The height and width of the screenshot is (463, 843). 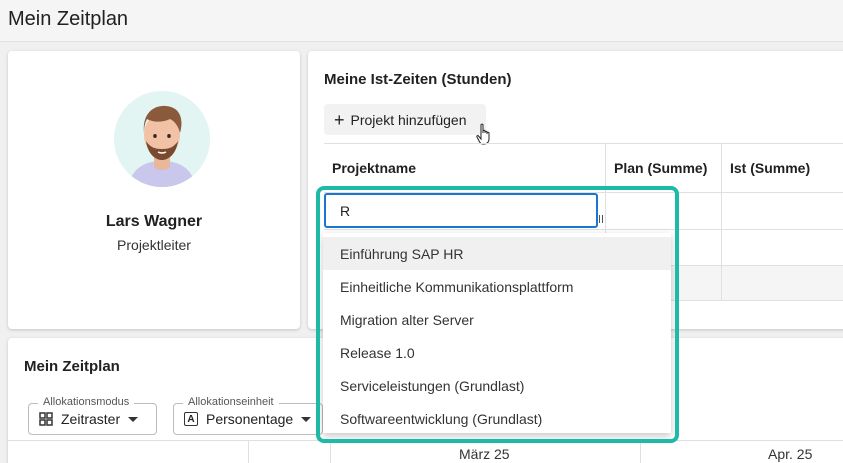 What do you see at coordinates (86, 402) in the screenshot?
I see `allocation-mode-label: Allokationsmodus` at bounding box center [86, 402].